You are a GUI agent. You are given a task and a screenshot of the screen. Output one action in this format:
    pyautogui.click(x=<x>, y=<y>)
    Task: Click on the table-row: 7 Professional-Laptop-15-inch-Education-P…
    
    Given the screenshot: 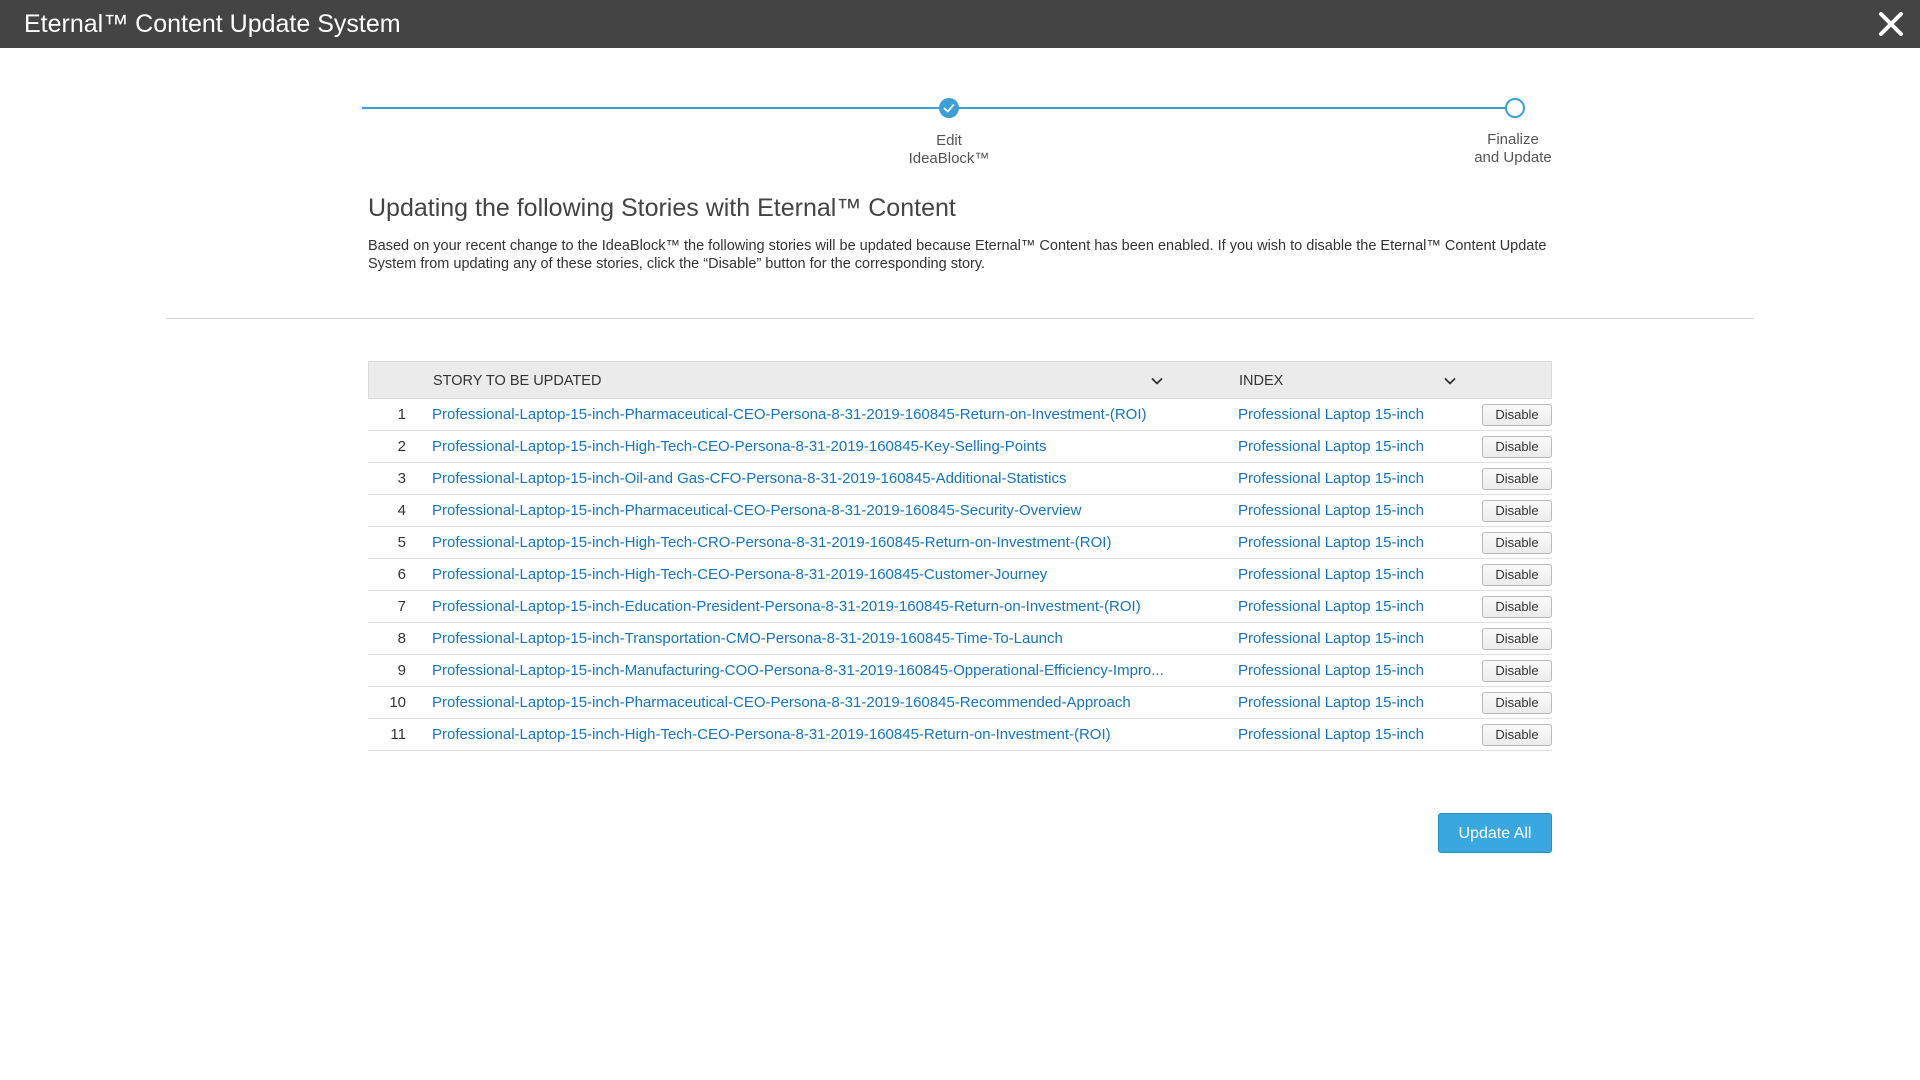 What is the action you would take?
    pyautogui.click(x=960, y=607)
    